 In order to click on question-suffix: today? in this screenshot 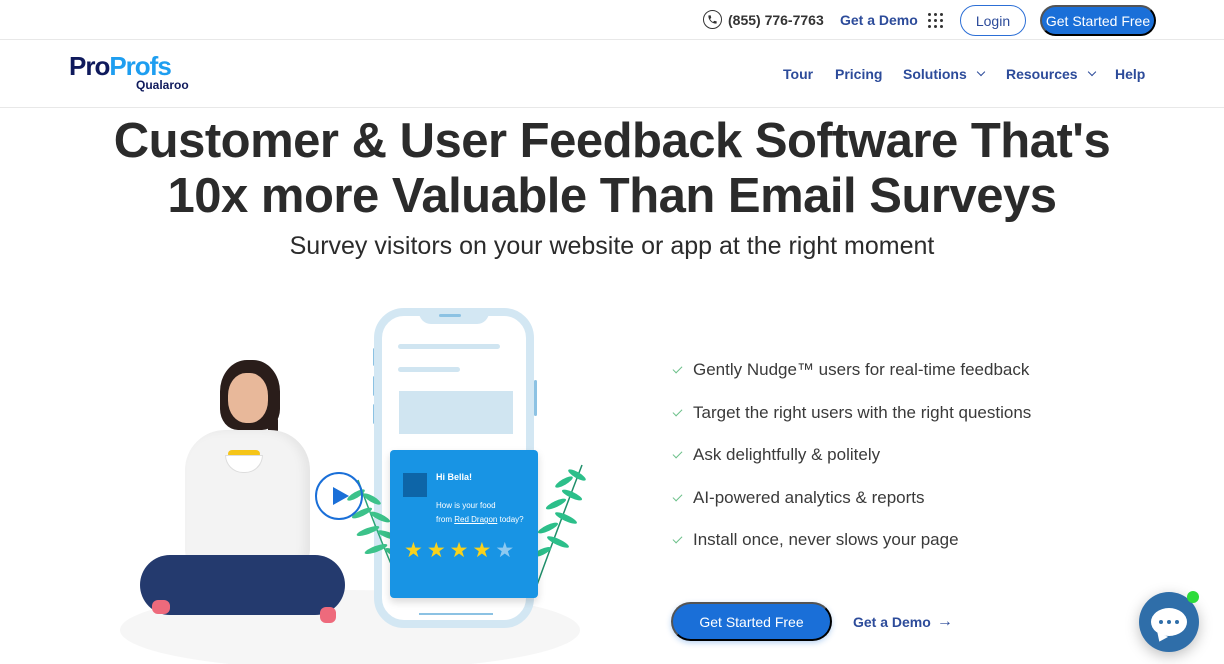, I will do `click(511, 519)`.